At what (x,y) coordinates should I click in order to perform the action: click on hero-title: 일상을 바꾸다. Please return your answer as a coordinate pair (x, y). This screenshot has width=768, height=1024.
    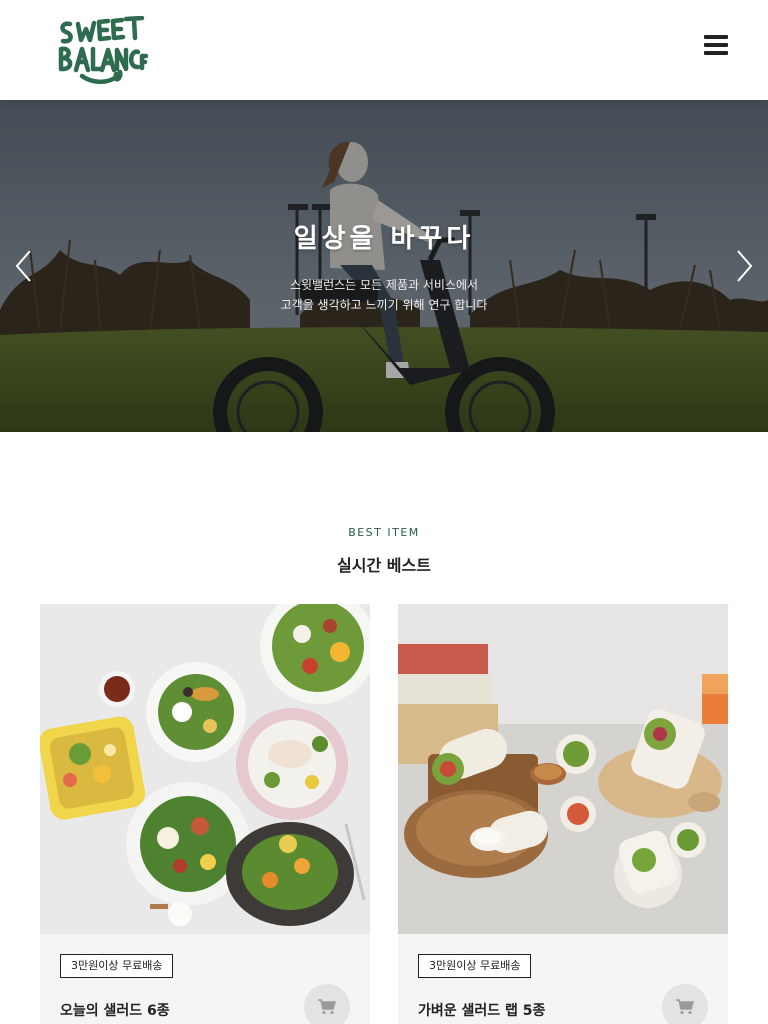
    Looking at the image, I should click on (384, 239).